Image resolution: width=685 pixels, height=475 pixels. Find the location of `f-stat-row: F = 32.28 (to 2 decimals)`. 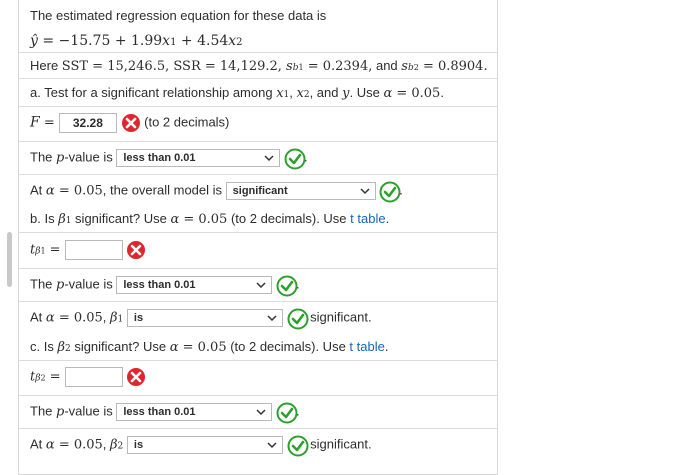

f-stat-row: F = 32.28 (to 2 decimals) is located at coordinates (129, 123).